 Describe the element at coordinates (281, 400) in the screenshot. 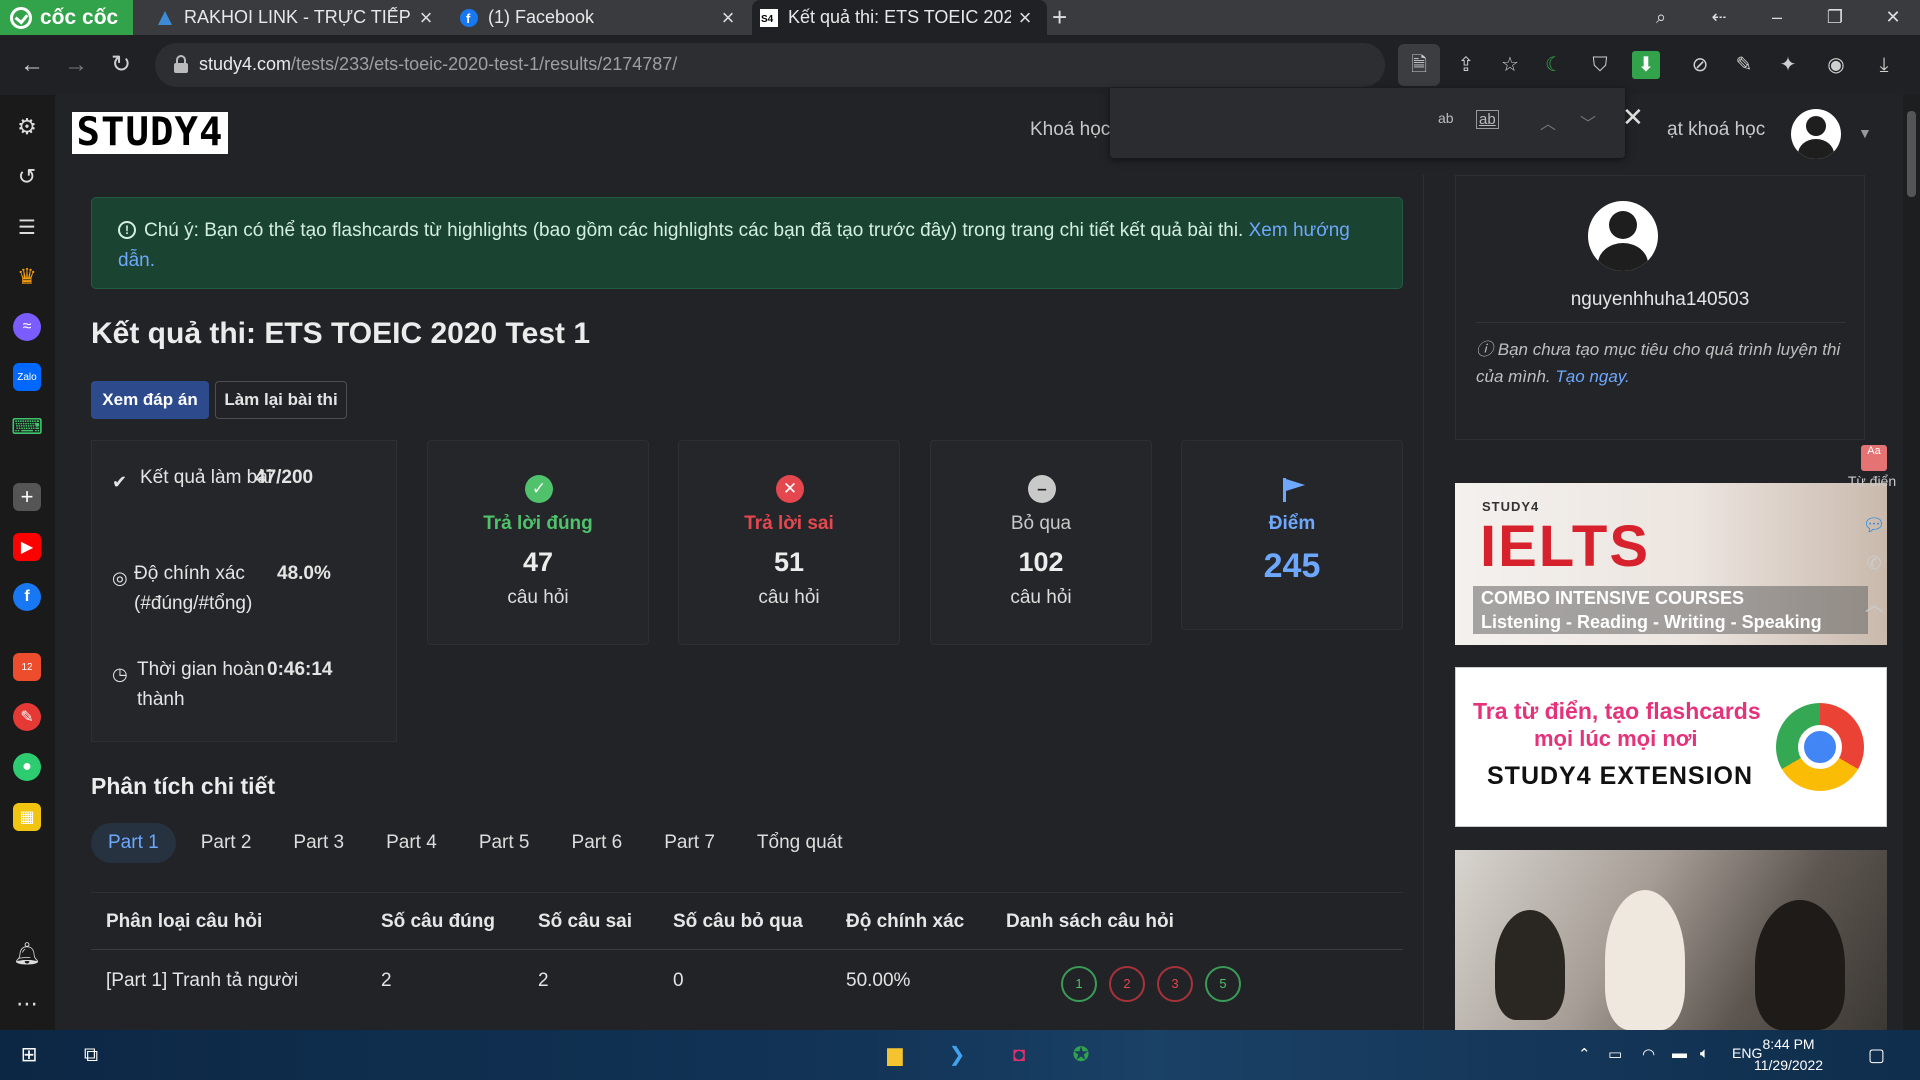

I see `retake-test-button: Làm lại bài thi` at that location.